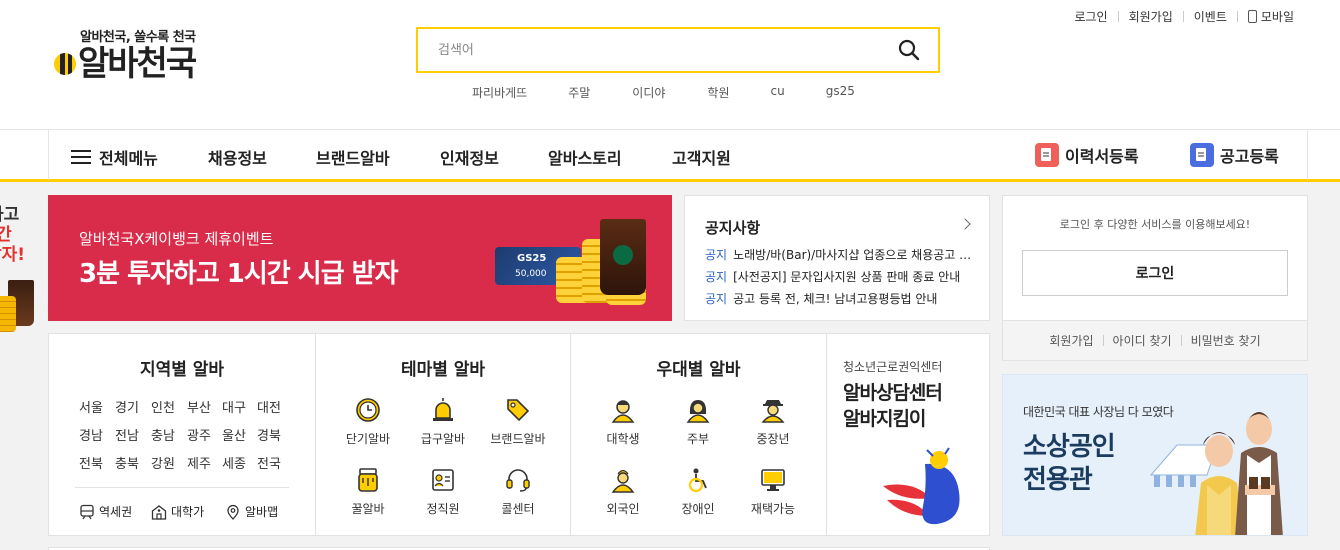  I want to click on job-map-link: 알바맵, so click(251, 511).